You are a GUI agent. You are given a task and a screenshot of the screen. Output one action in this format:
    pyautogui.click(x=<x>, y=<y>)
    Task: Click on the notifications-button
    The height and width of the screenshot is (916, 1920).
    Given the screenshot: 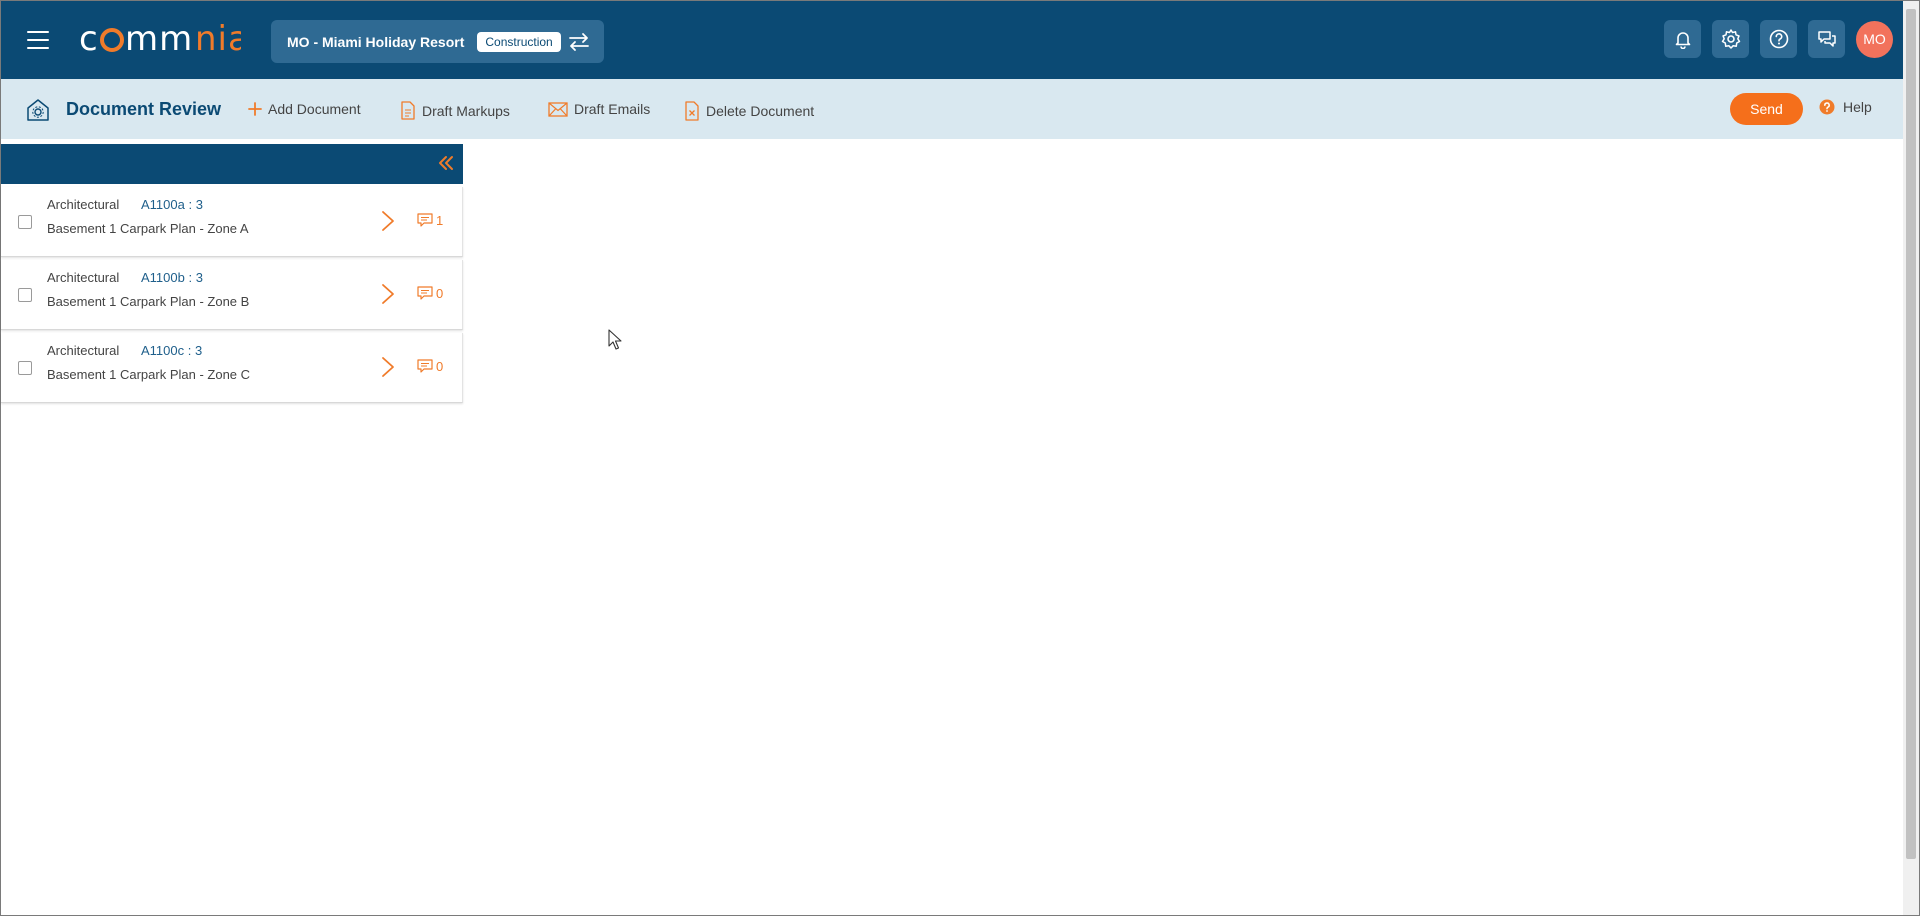 What is the action you would take?
    pyautogui.click(x=1682, y=39)
    